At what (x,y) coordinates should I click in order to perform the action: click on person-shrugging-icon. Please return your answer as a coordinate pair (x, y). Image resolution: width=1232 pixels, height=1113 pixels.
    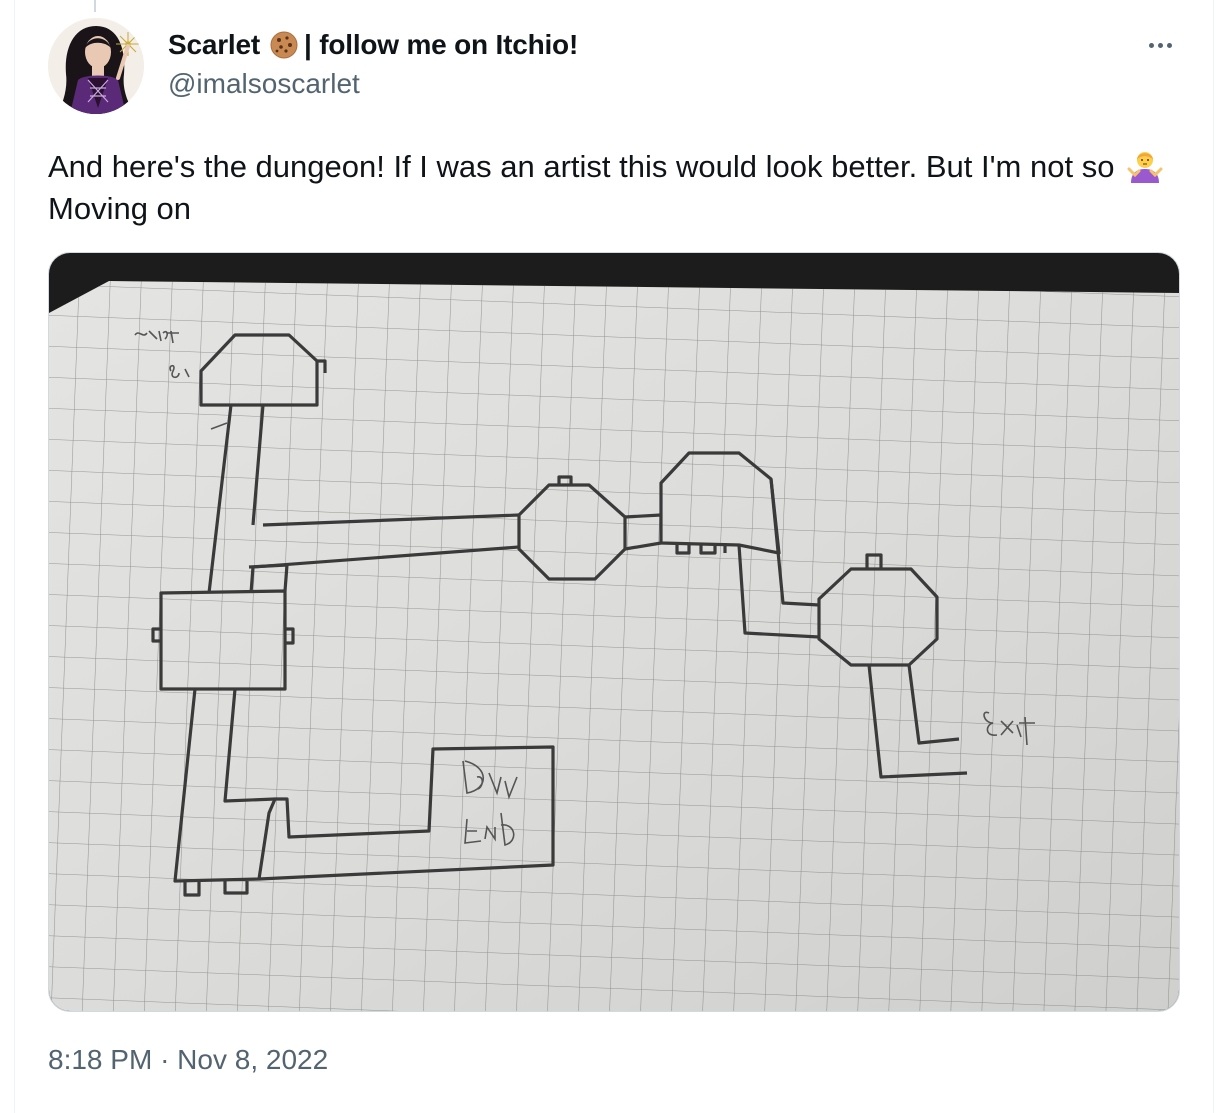
    Looking at the image, I should click on (1145, 165).